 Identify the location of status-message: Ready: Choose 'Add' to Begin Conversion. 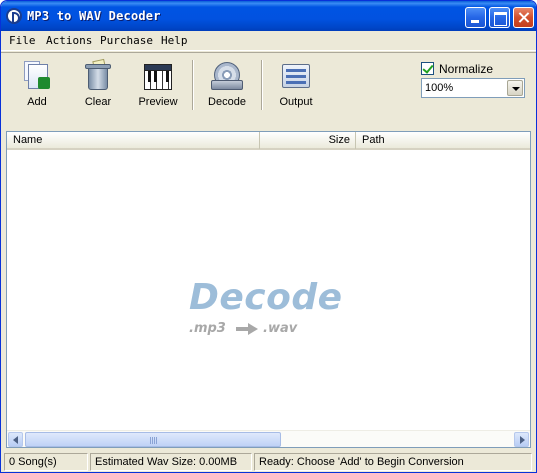
(393, 462).